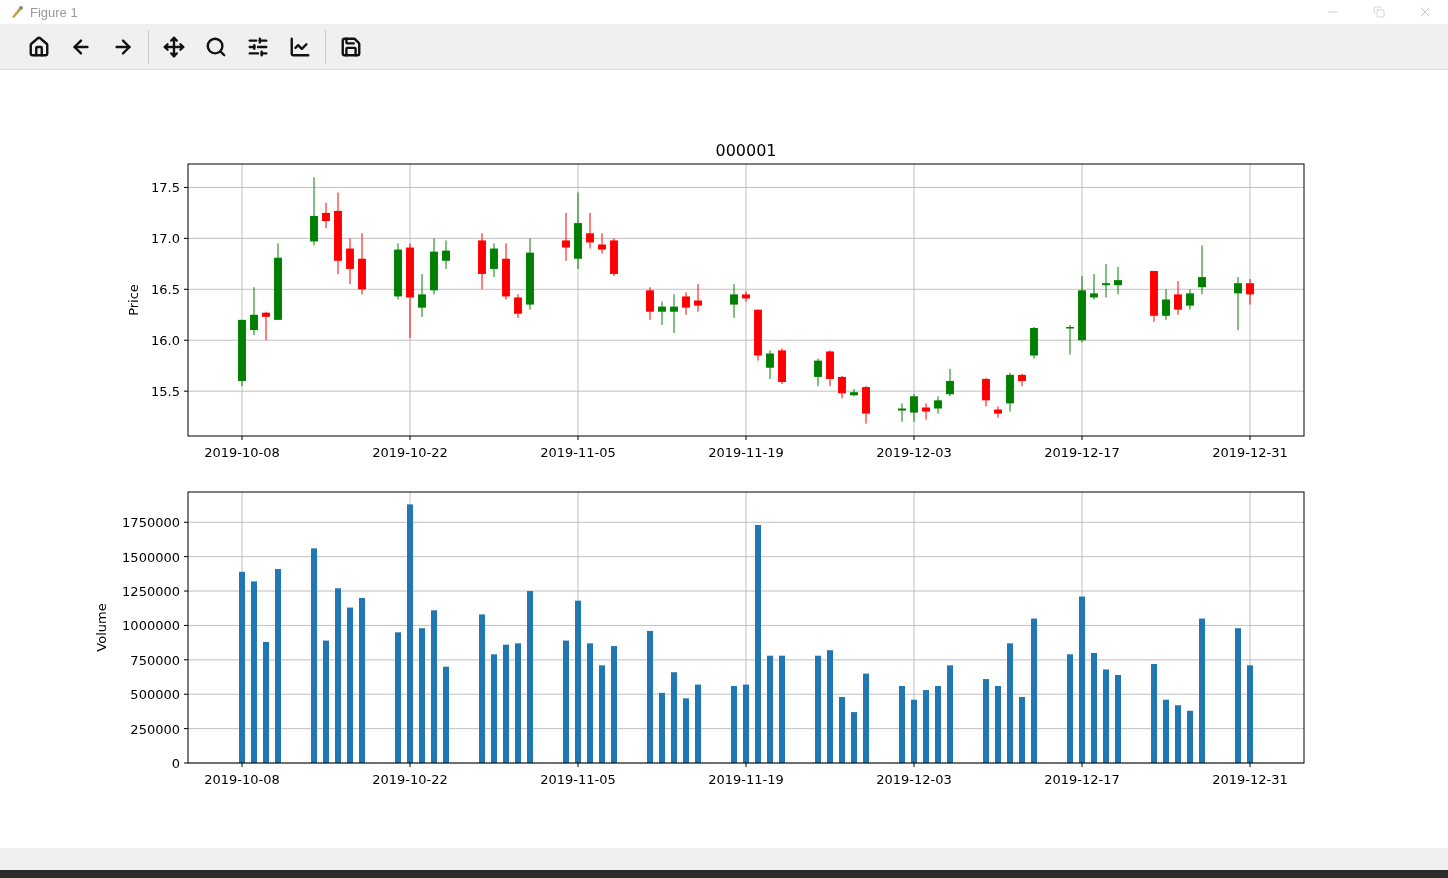 This screenshot has height=878, width=1448. What do you see at coordinates (151, 626) in the screenshot?
I see `tick-label: 1000000` at bounding box center [151, 626].